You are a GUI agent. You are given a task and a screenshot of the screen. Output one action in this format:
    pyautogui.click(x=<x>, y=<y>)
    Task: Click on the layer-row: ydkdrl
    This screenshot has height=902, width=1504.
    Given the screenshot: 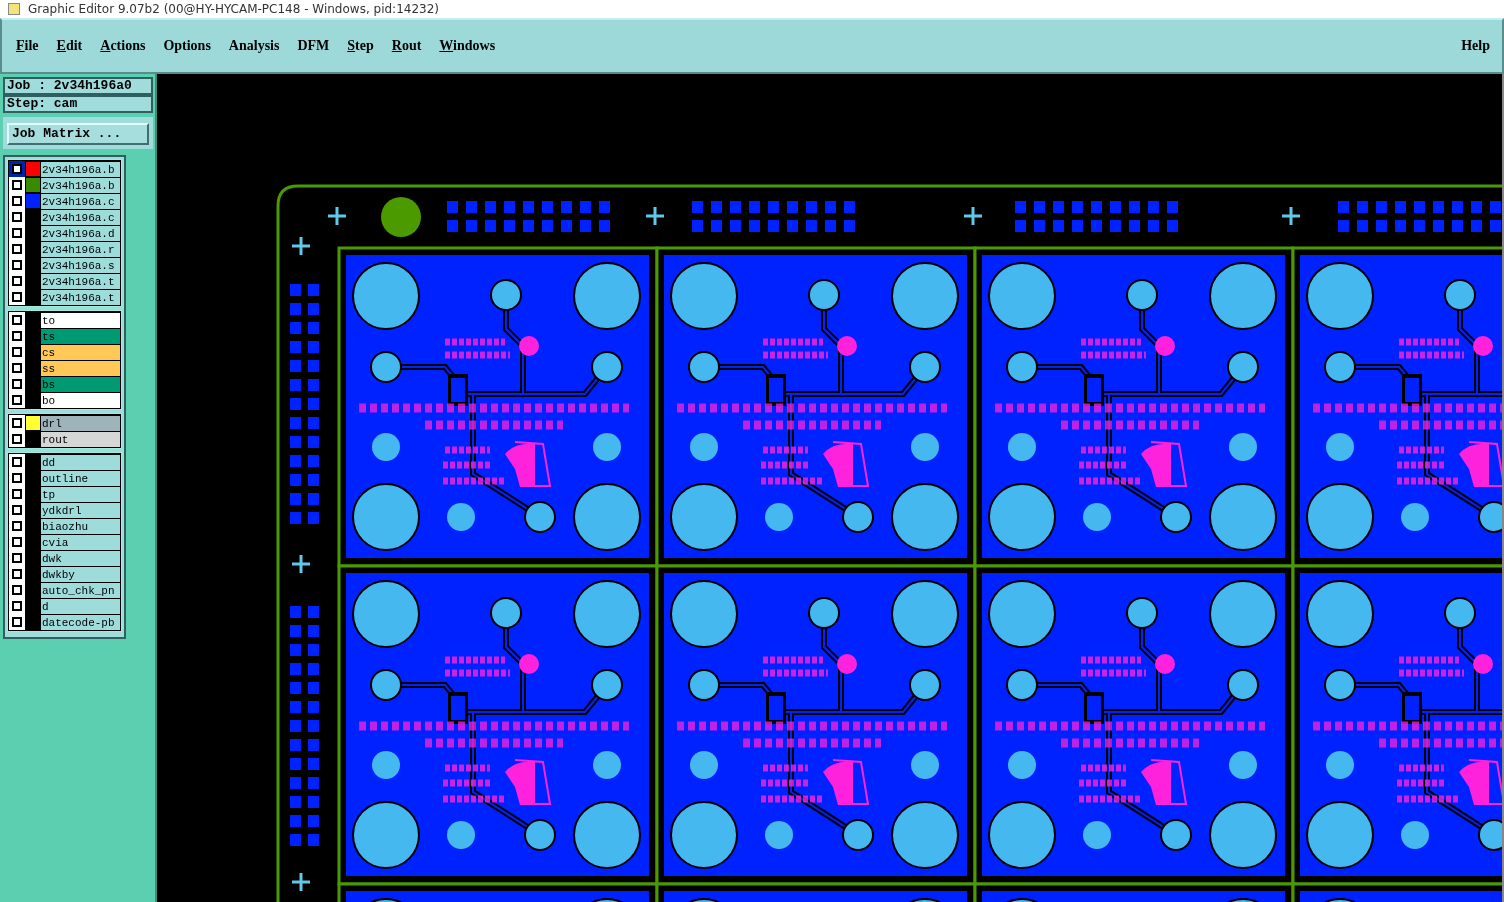 What is the action you would take?
    pyautogui.click(x=64, y=510)
    